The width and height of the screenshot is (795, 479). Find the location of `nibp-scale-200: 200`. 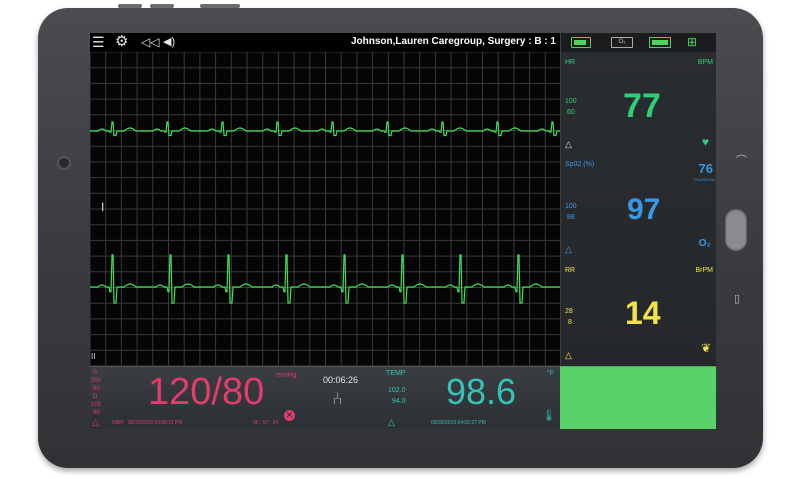

nibp-scale-200: 200 is located at coordinates (96, 381).